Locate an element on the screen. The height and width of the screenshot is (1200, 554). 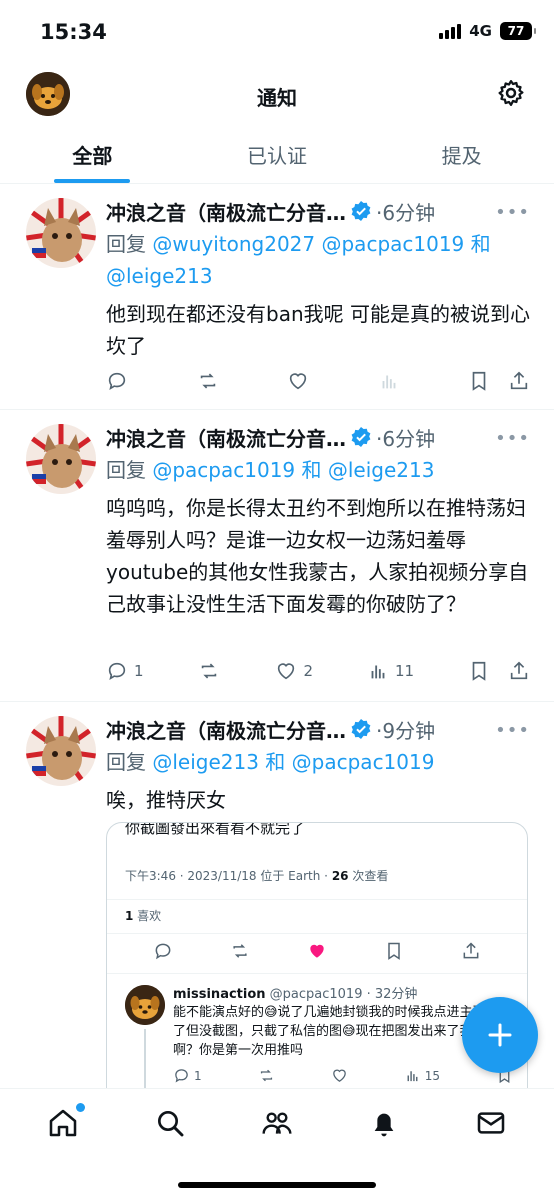
reply-actions: 1 15 is located at coordinates (343, 1075).